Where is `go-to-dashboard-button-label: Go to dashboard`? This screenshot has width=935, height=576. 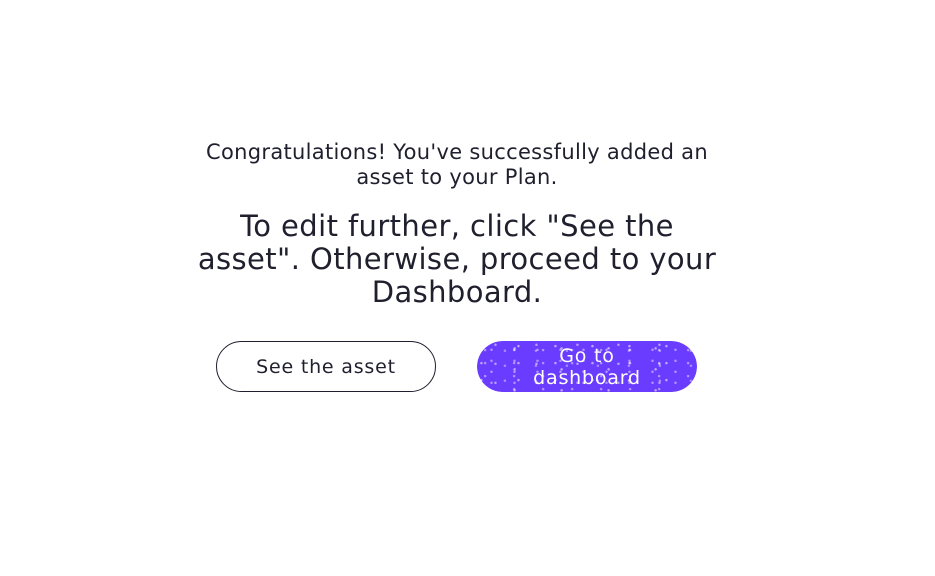
go-to-dashboard-button-label: Go to dashboard is located at coordinates (587, 366).